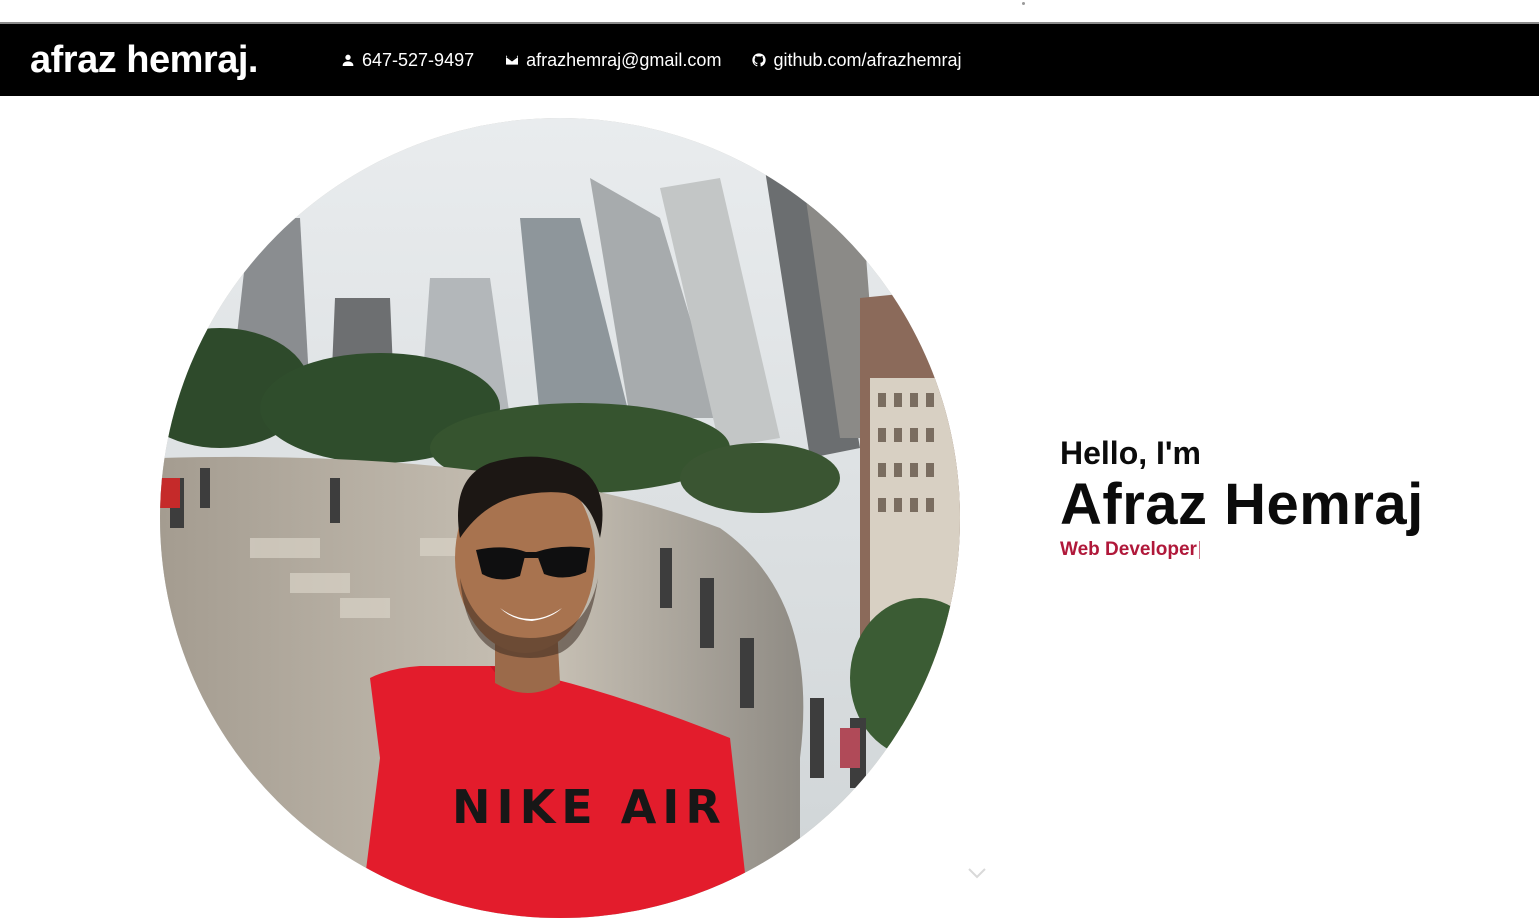  What do you see at coordinates (512, 60) in the screenshot?
I see `mail-icon` at bounding box center [512, 60].